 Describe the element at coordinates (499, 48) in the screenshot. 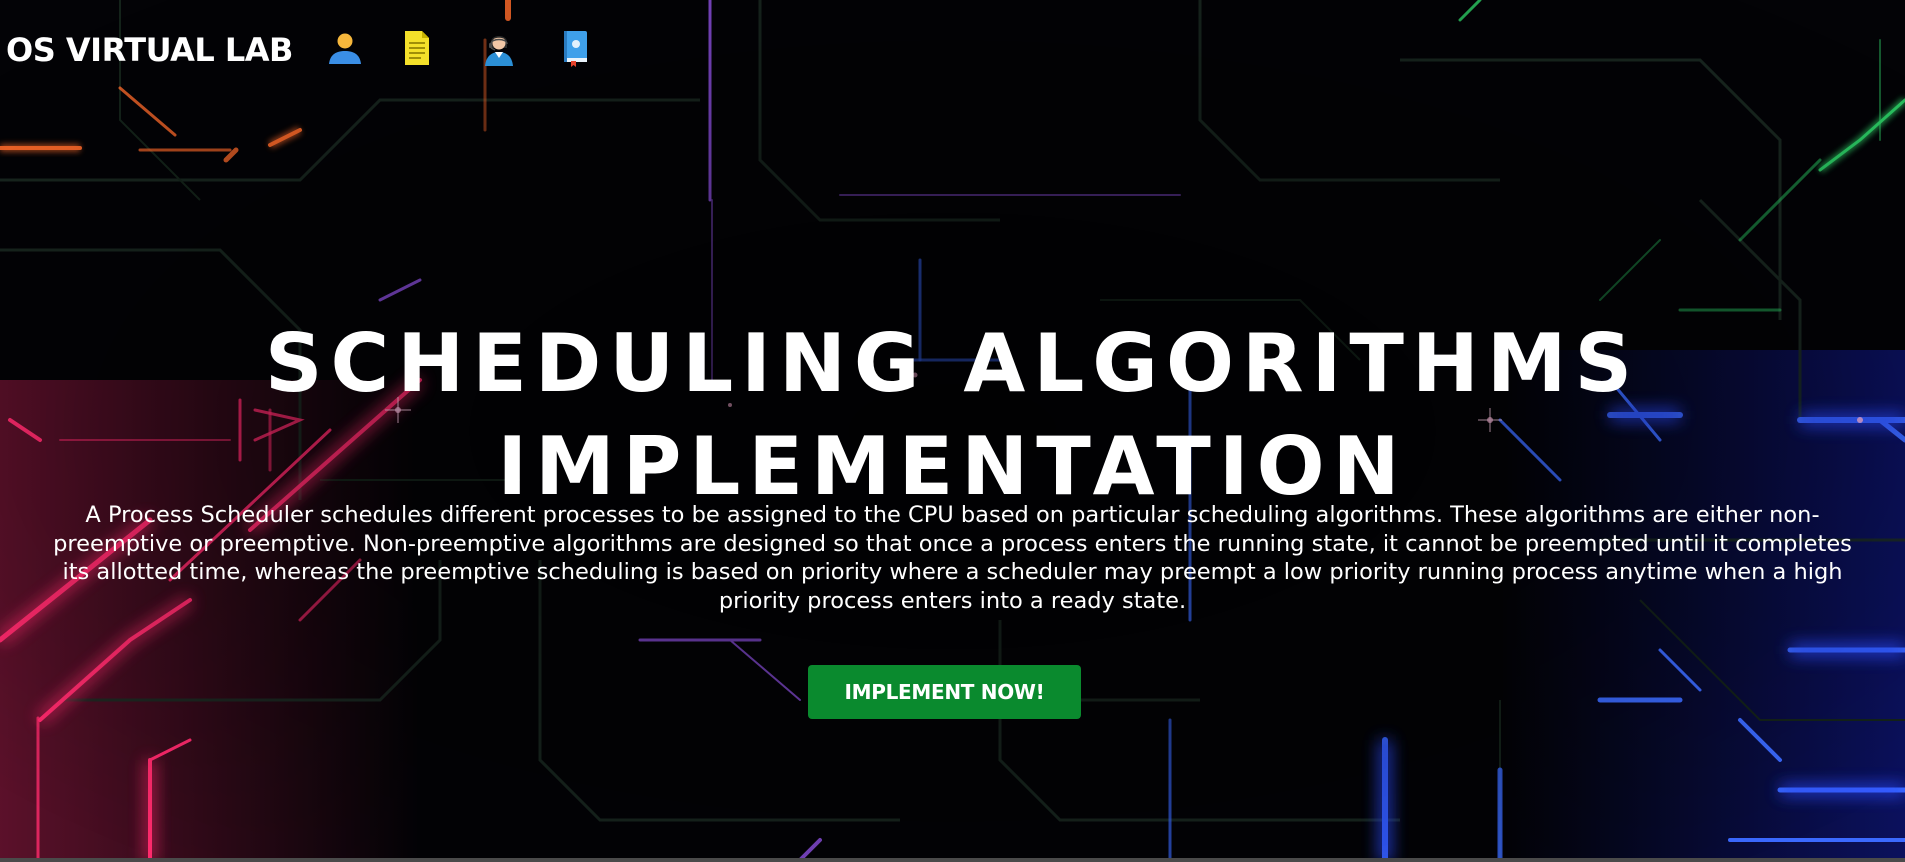

I see `support-agent-icon` at that location.